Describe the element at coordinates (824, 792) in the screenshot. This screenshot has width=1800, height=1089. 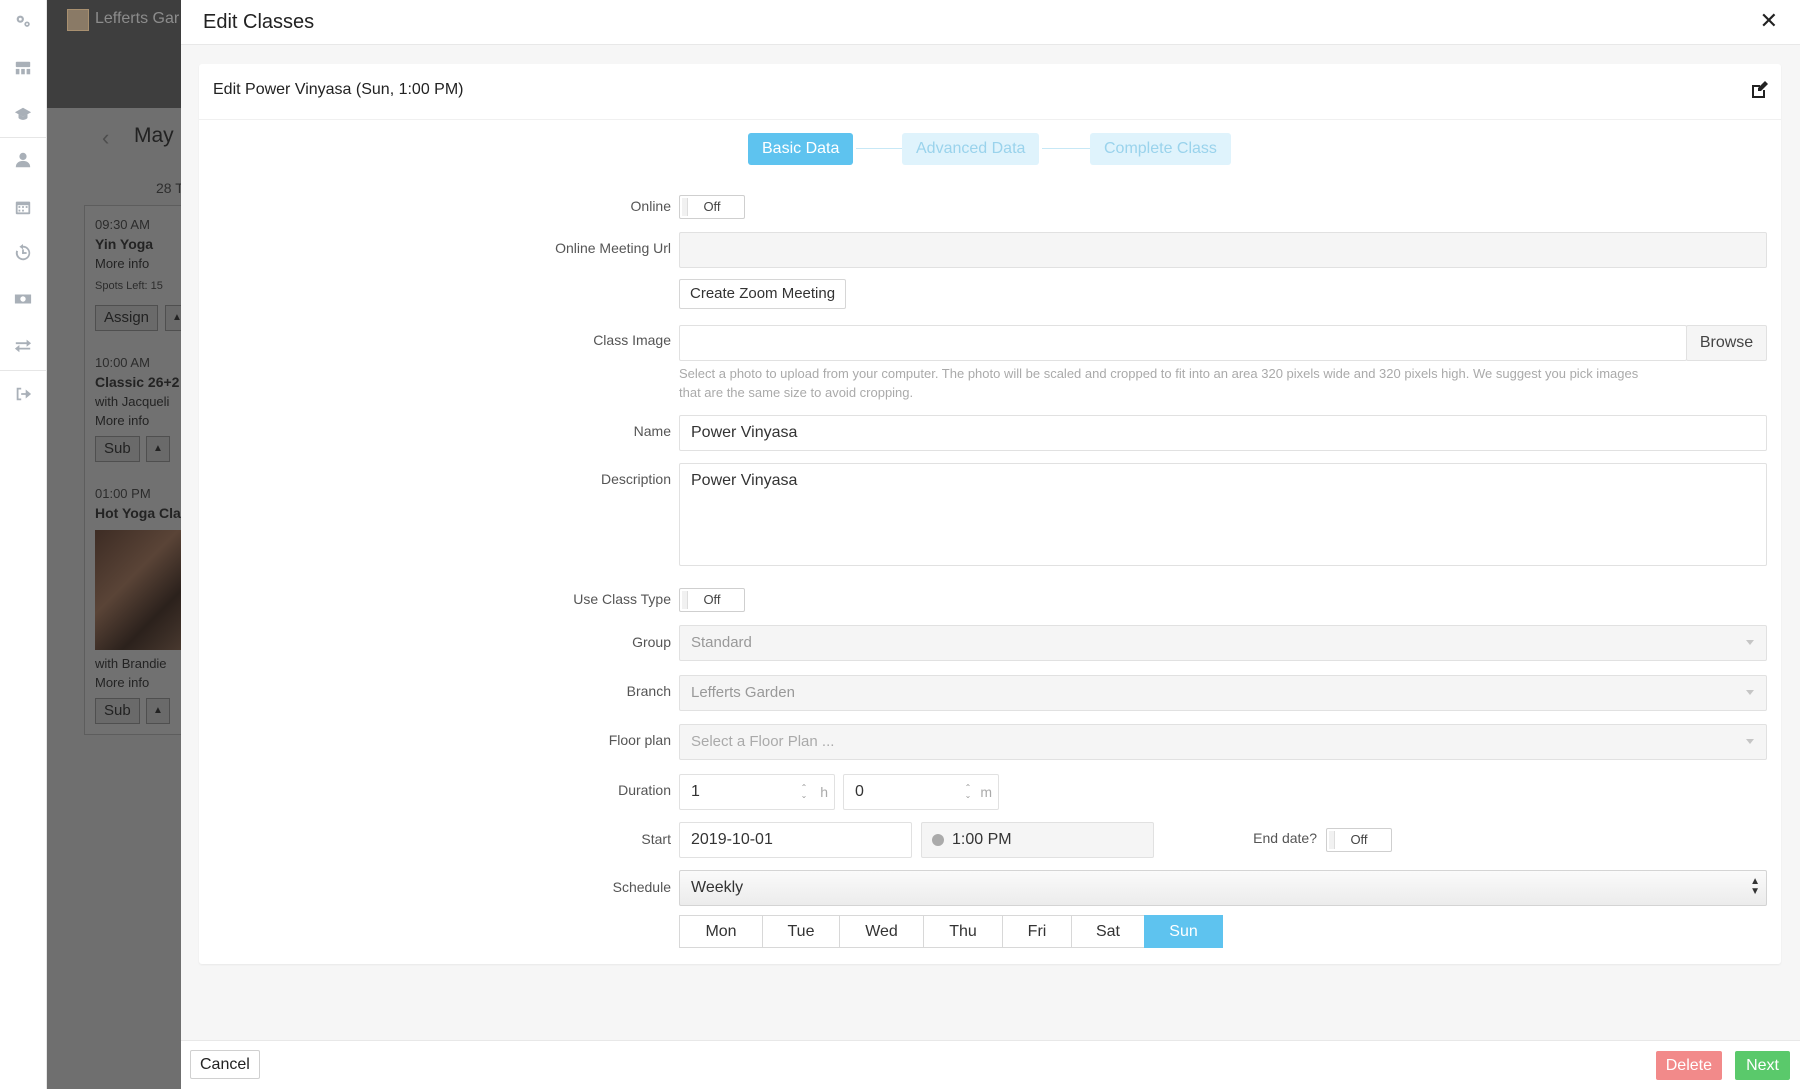
I see `hours-unit: h` at that location.